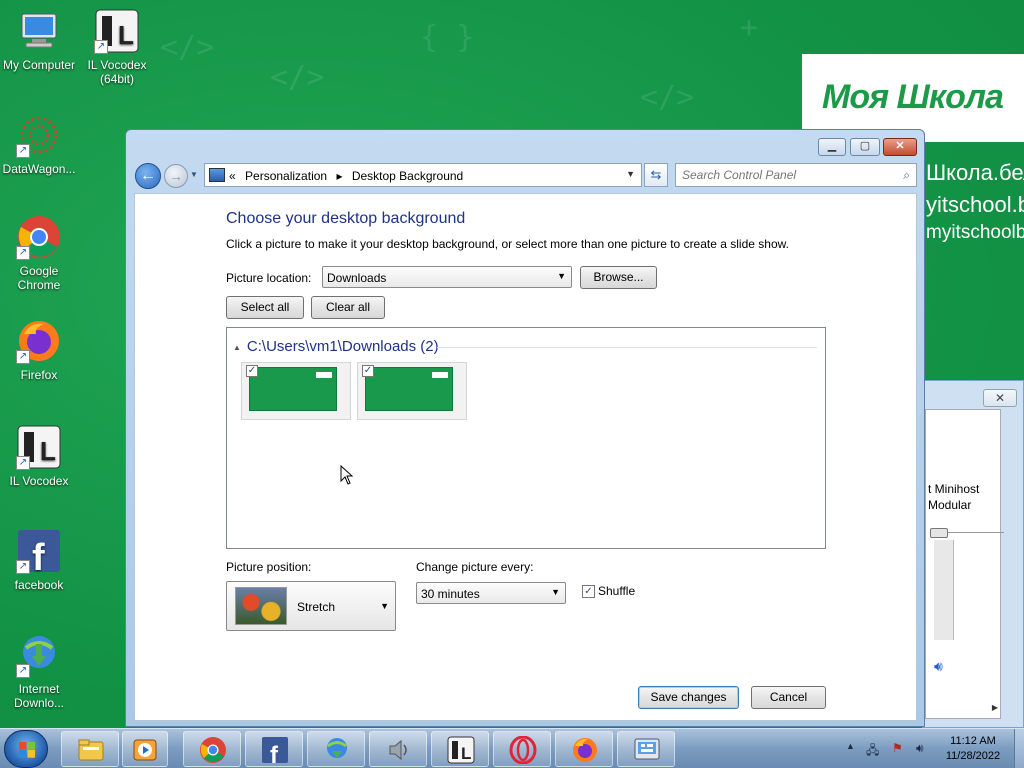 Image resolution: width=1024 pixels, height=768 pixels. Describe the element at coordinates (409, 389) in the screenshot. I see `thumbnail-image` at that location.